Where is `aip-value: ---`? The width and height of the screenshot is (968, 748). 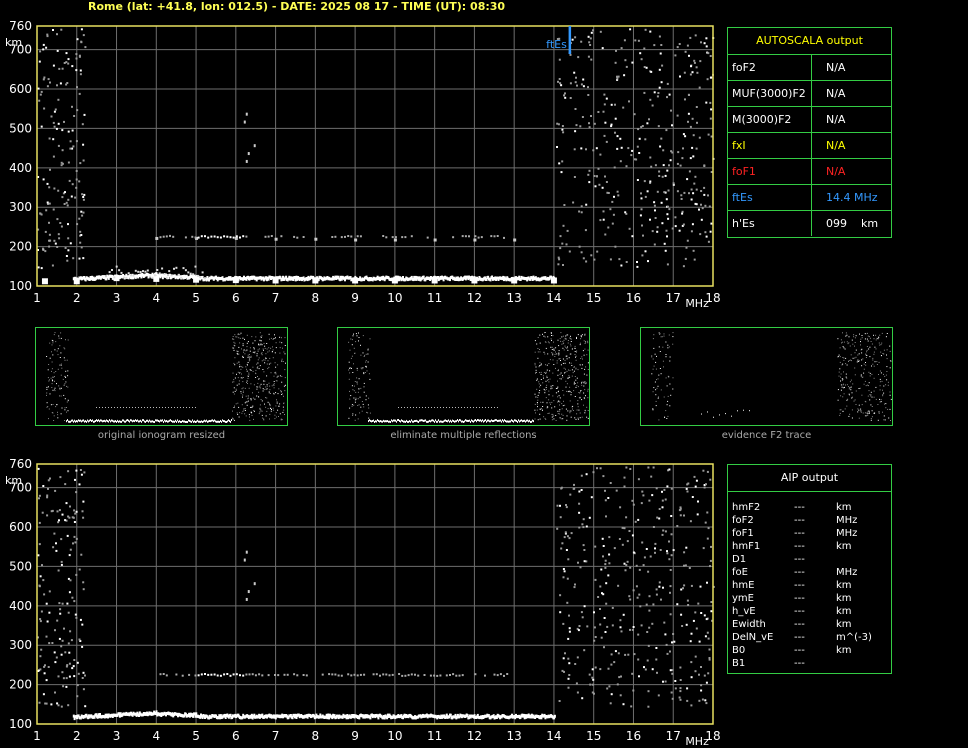 aip-value: --- is located at coordinates (799, 637).